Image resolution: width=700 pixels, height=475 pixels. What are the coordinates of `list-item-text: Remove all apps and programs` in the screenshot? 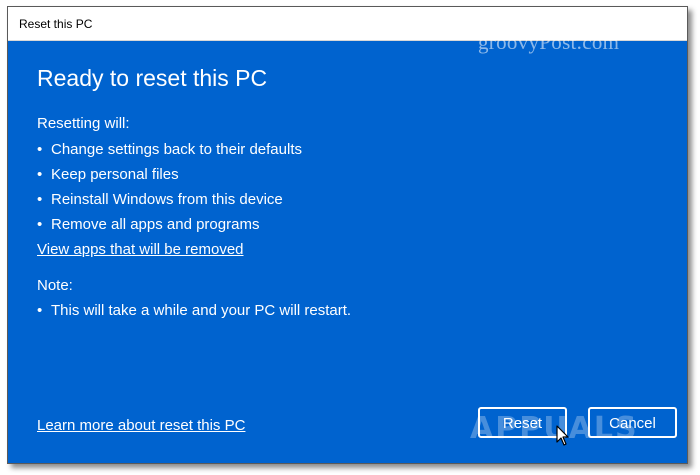 It's located at (155, 224).